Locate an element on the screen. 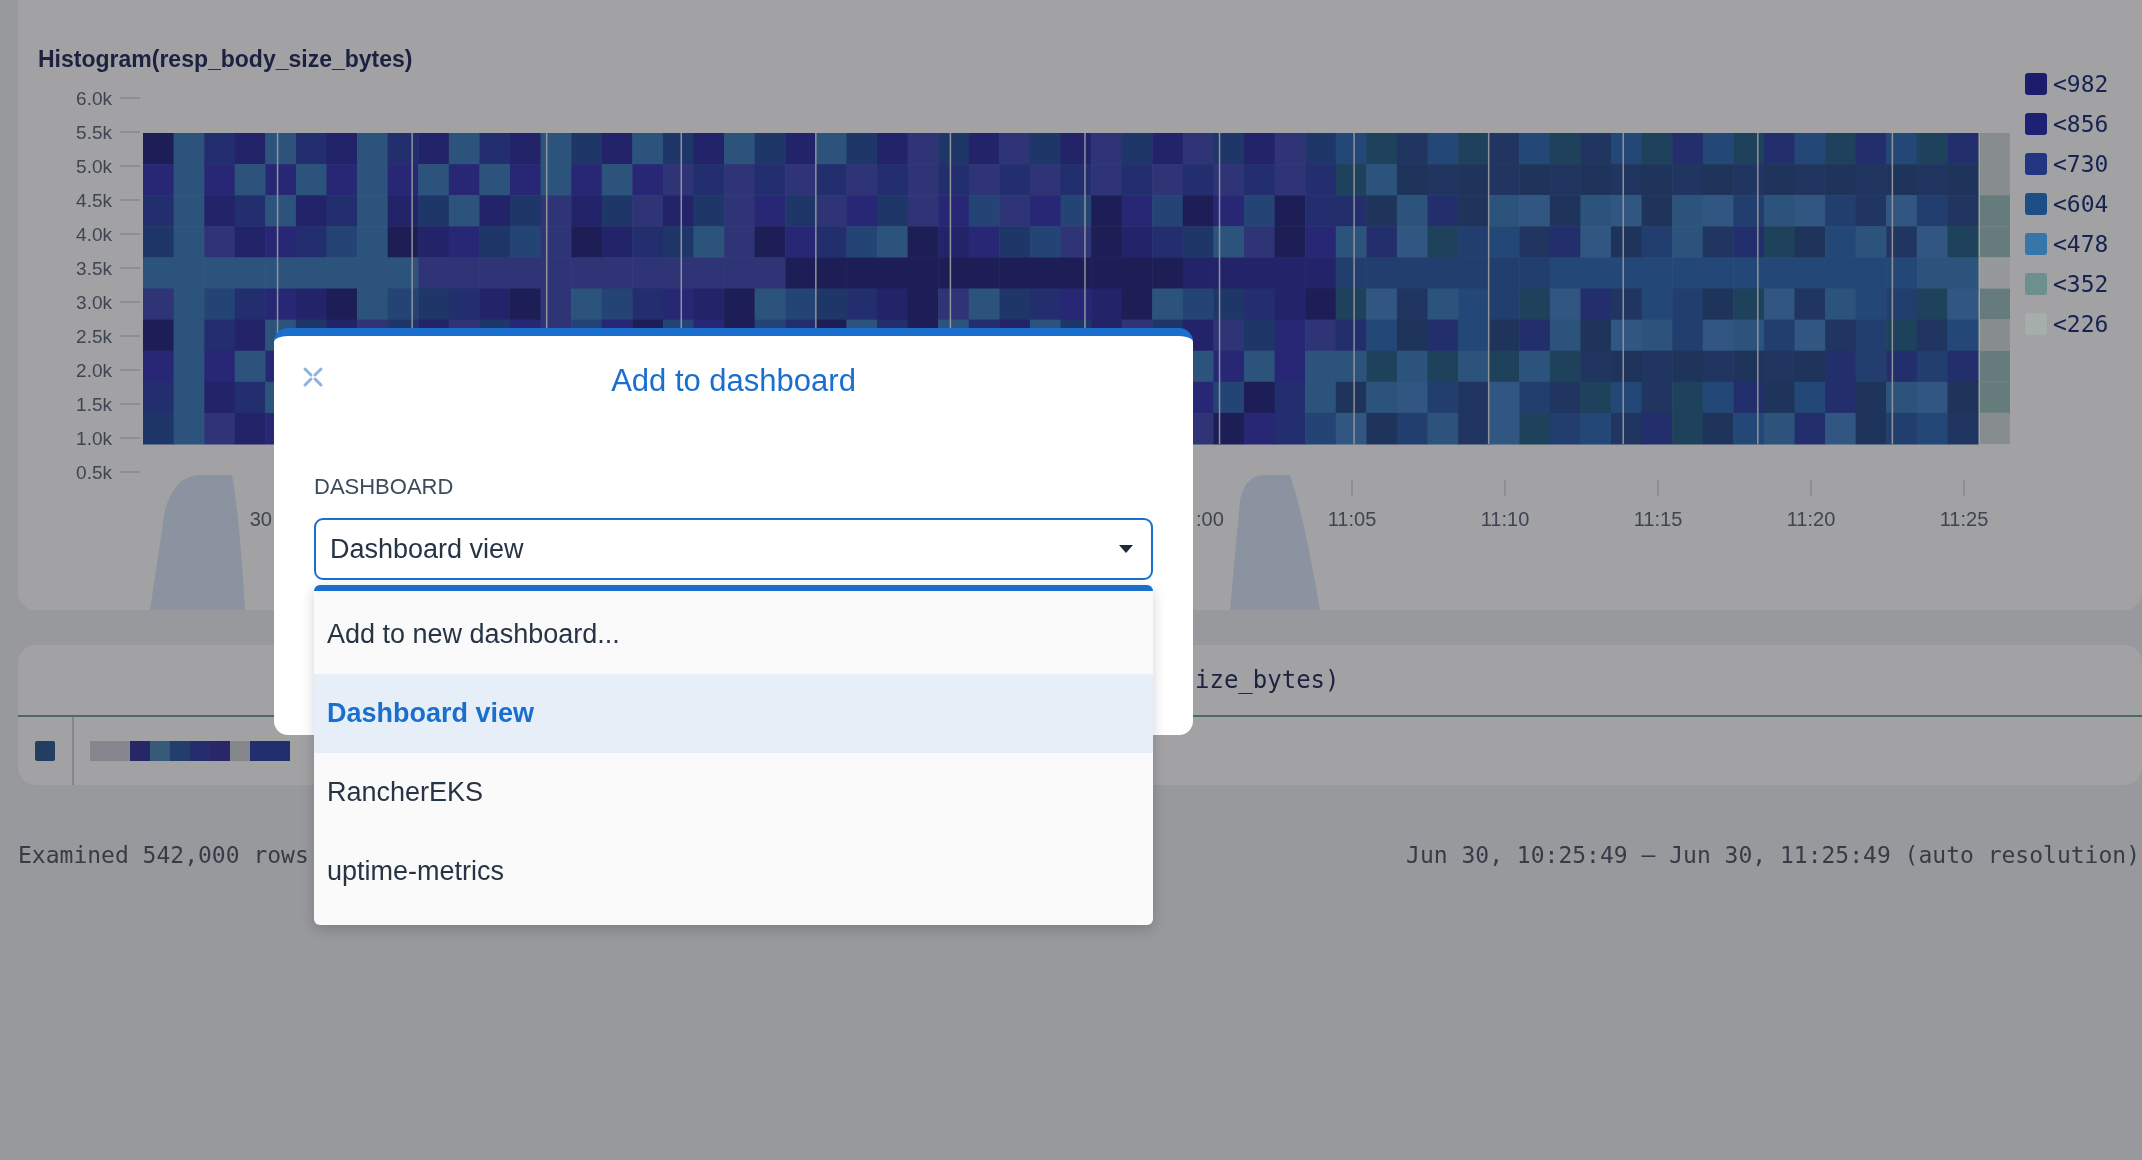 The width and height of the screenshot is (2142, 1160). field-label: DASHBOARD is located at coordinates (384, 487).